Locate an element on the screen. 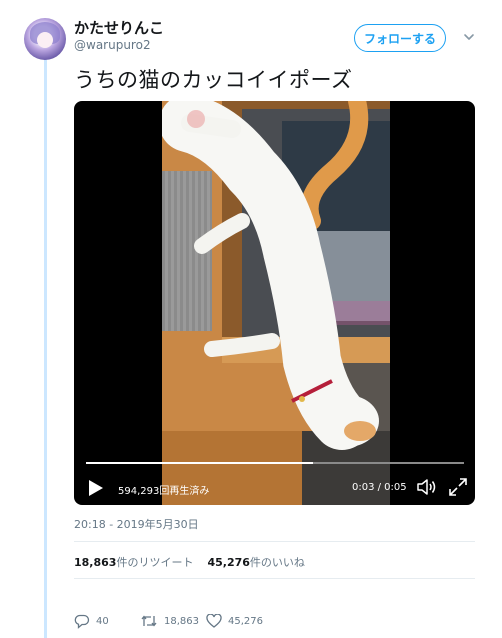  retweet-button: 18,863 is located at coordinates (169, 621).